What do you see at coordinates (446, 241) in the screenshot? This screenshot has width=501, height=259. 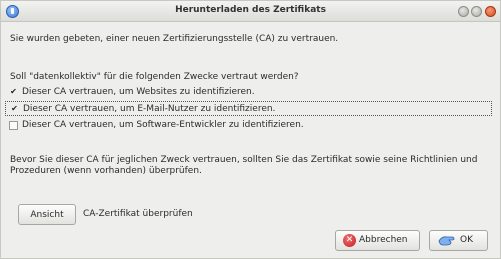 I see `ok-hand-icon` at bounding box center [446, 241].